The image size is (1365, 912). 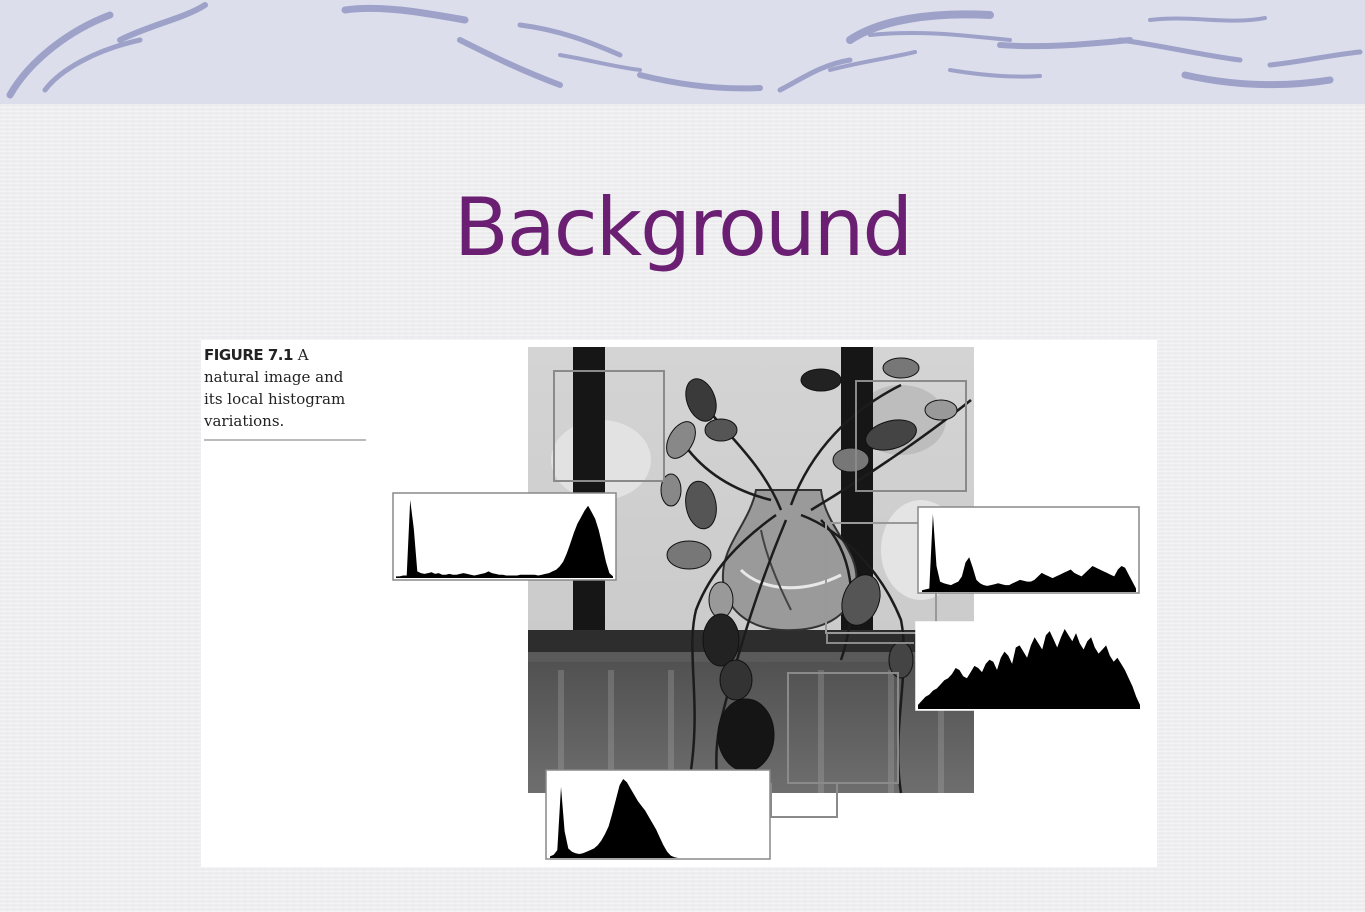 I want to click on slide-title: Background, so click(x=683, y=227).